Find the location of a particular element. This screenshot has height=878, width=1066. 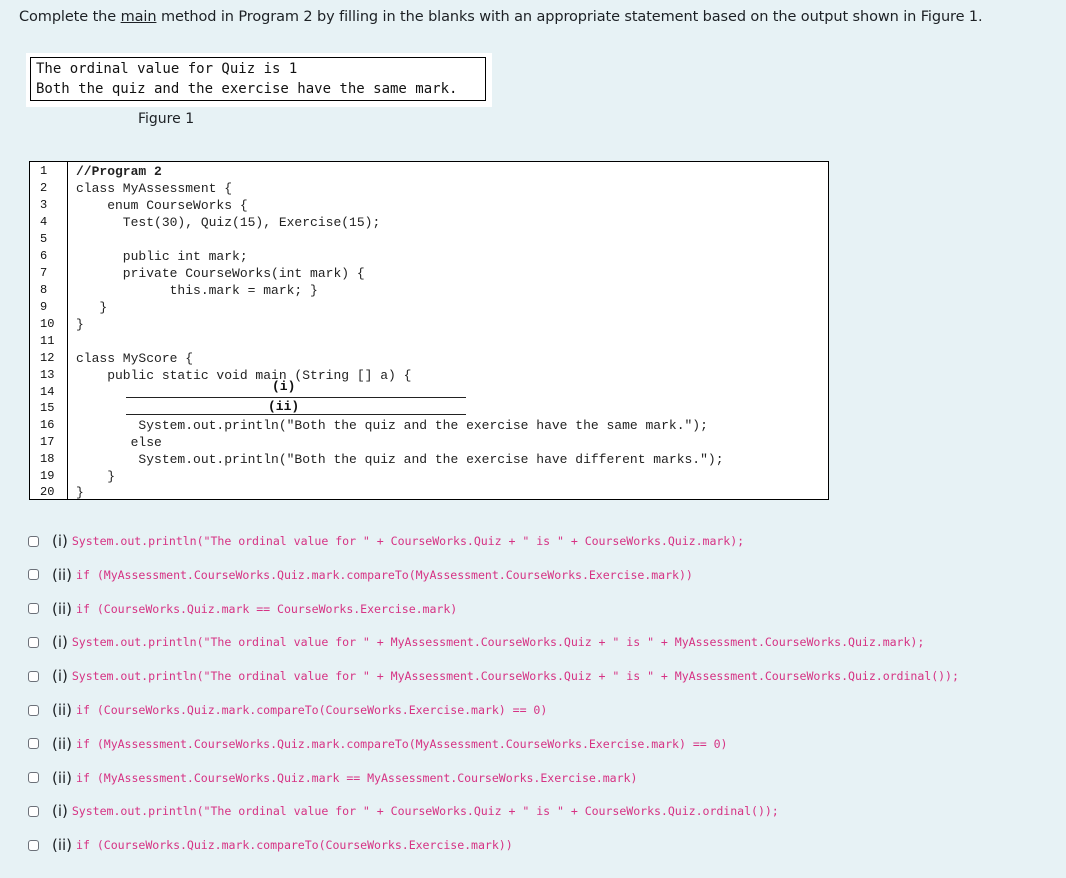

line-number: 3 is located at coordinates (44, 205).